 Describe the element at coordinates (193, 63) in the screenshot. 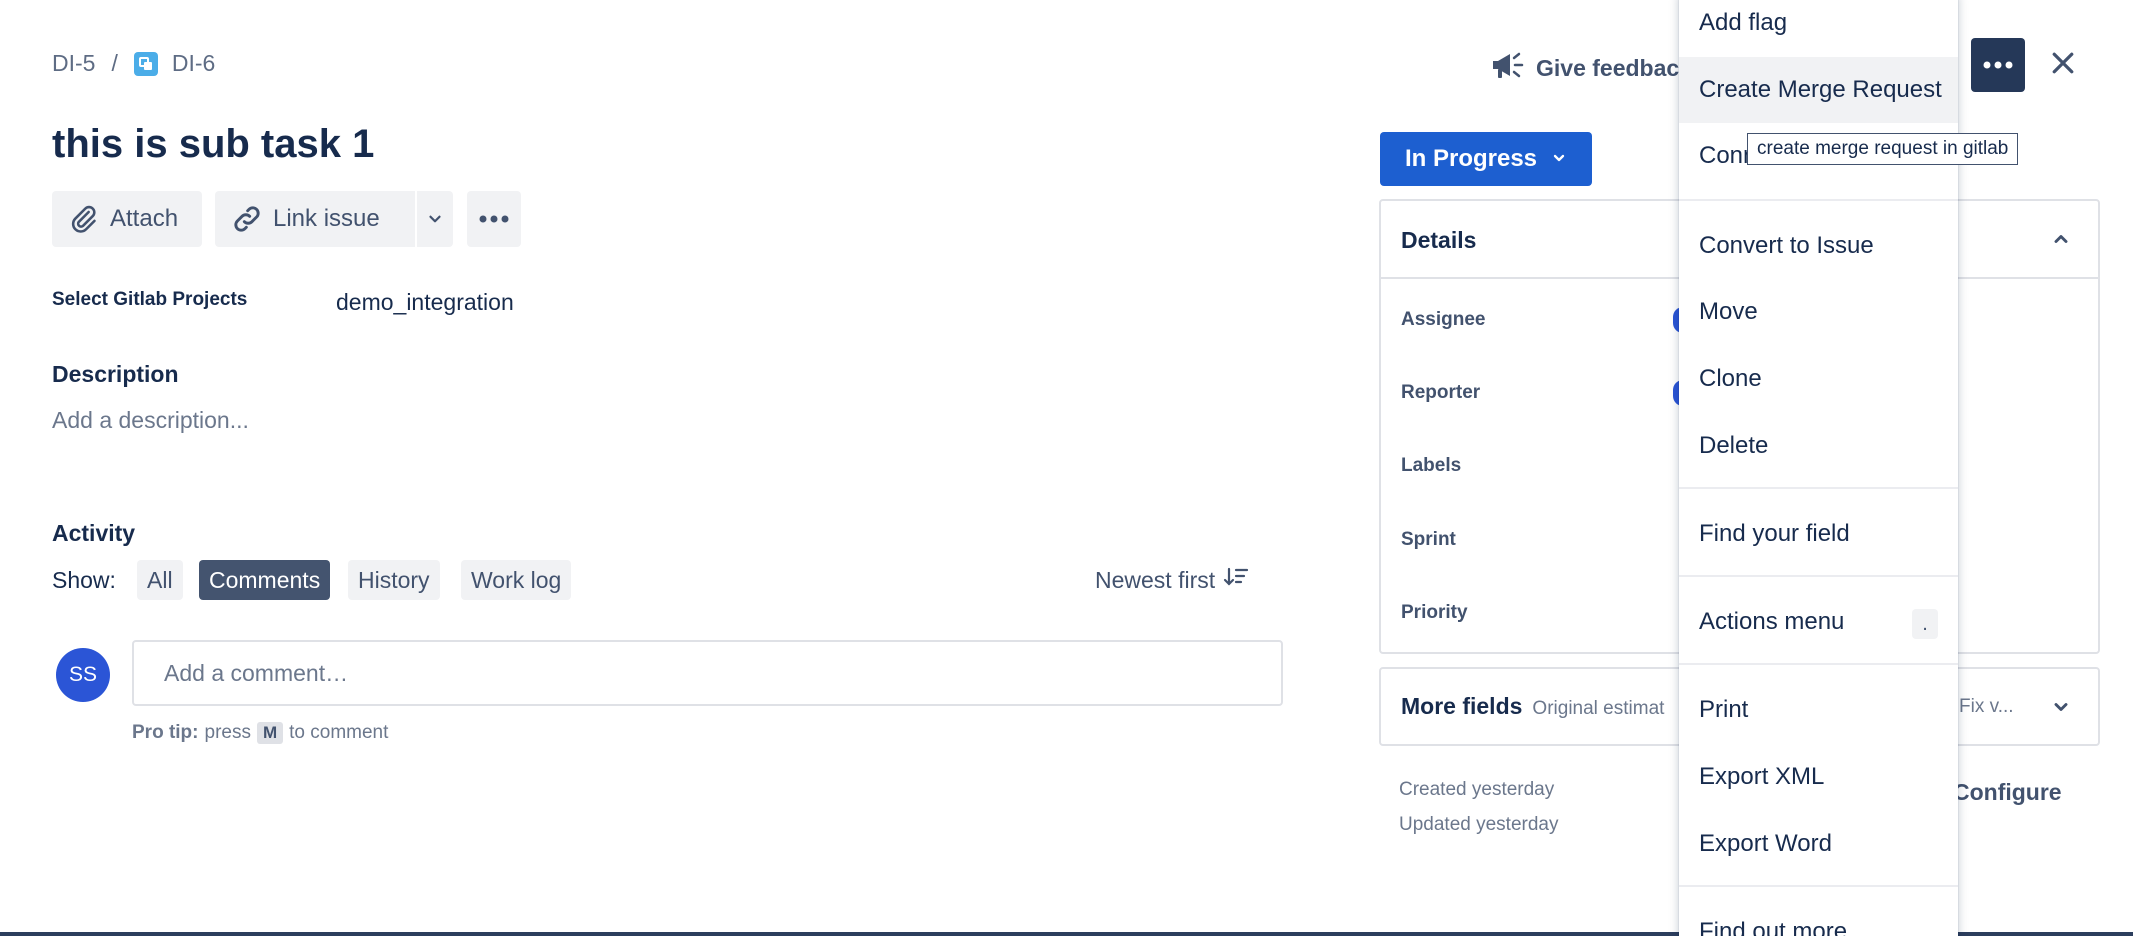

I see `breadcrumb-current-link: DI-6` at that location.